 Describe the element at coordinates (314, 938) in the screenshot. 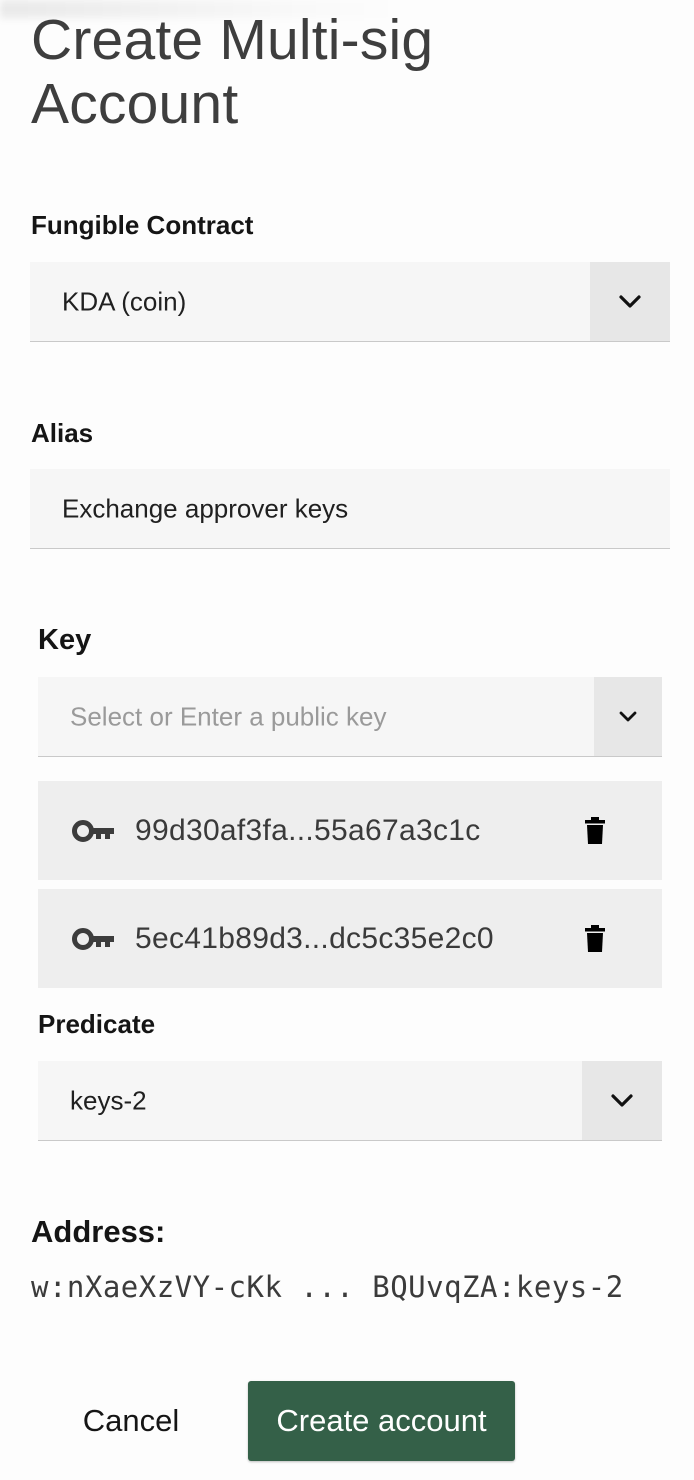

I see `key-value: 5ec41b89d3...dc5c35e2c0` at that location.